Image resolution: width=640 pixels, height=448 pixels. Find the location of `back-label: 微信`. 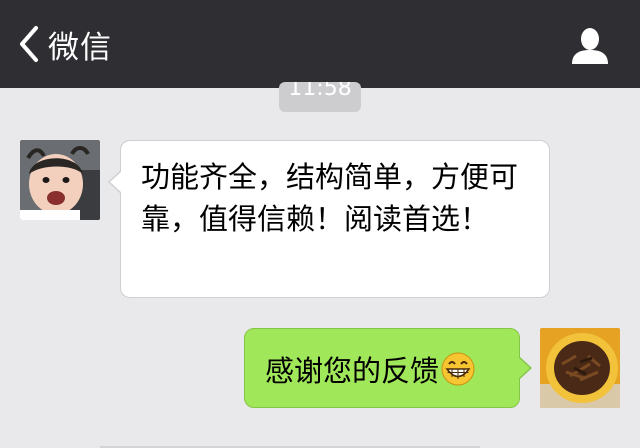

back-label: 微信 is located at coordinates (80, 47).